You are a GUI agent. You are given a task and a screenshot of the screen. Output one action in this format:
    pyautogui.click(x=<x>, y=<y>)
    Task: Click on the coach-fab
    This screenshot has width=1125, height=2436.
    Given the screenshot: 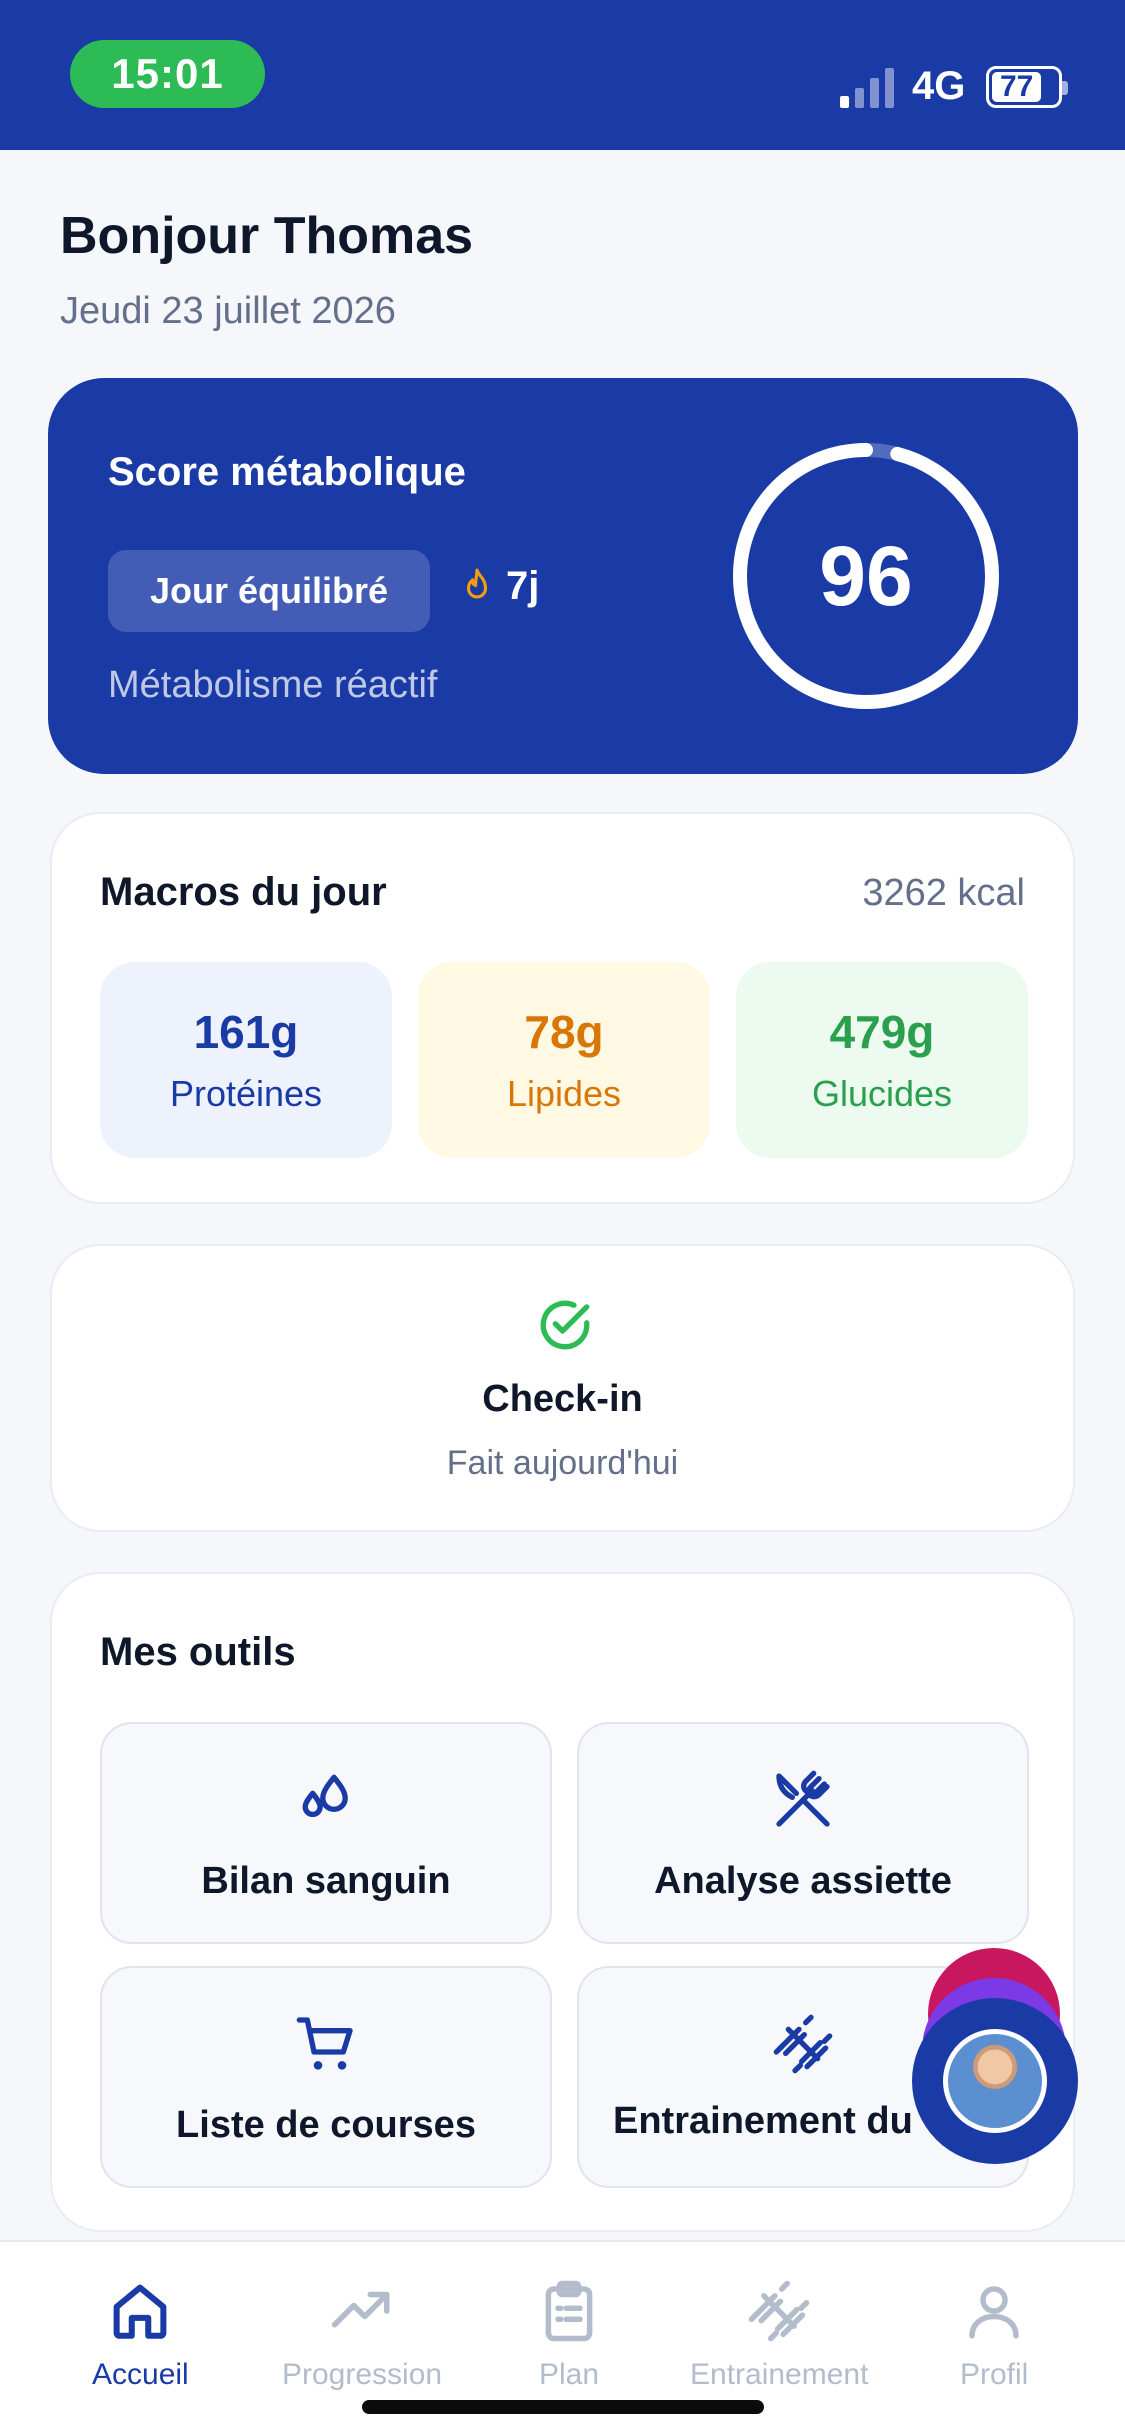 What is the action you would take?
    pyautogui.click(x=996, y=2078)
    